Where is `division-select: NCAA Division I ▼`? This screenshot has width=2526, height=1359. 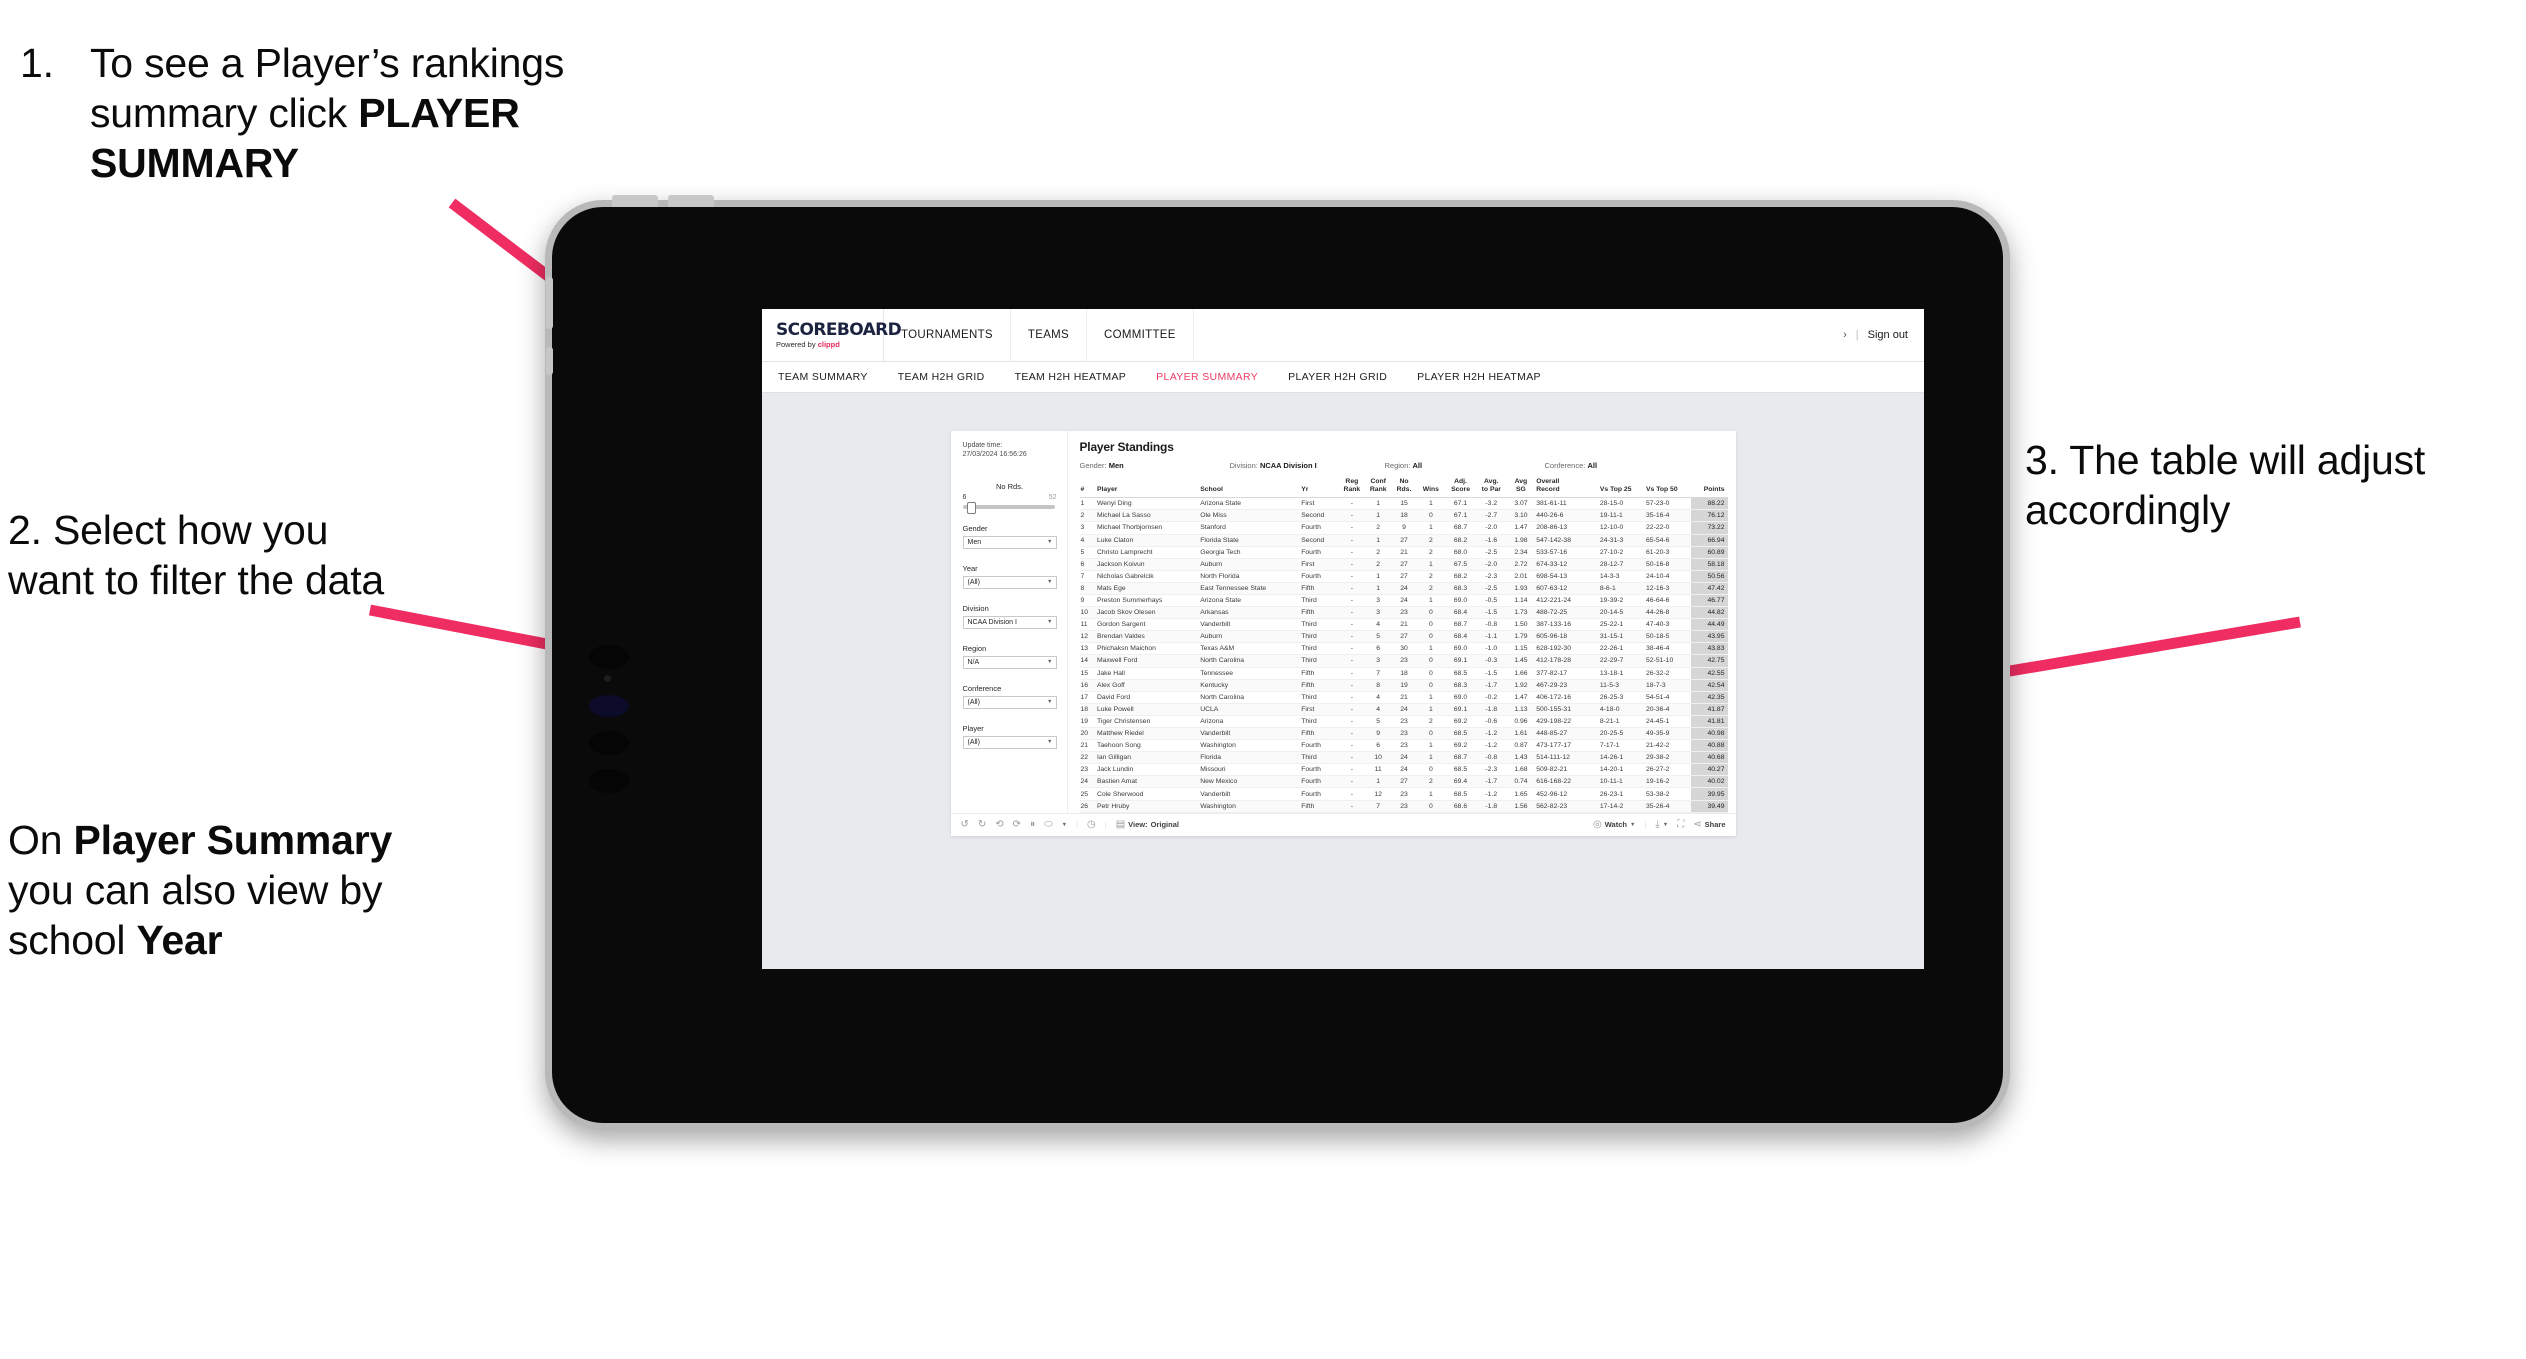
division-select: NCAA Division I ▼ is located at coordinates (1009, 622).